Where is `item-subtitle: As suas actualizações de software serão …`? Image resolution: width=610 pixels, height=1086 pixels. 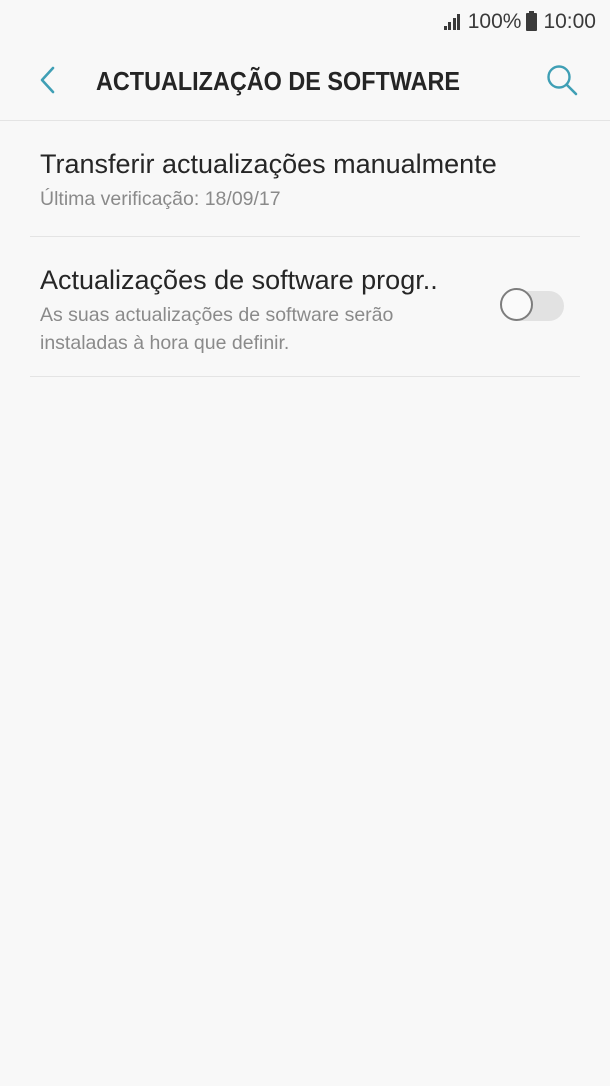 item-subtitle: As suas actualizações de software serão … is located at coordinates (217, 329).